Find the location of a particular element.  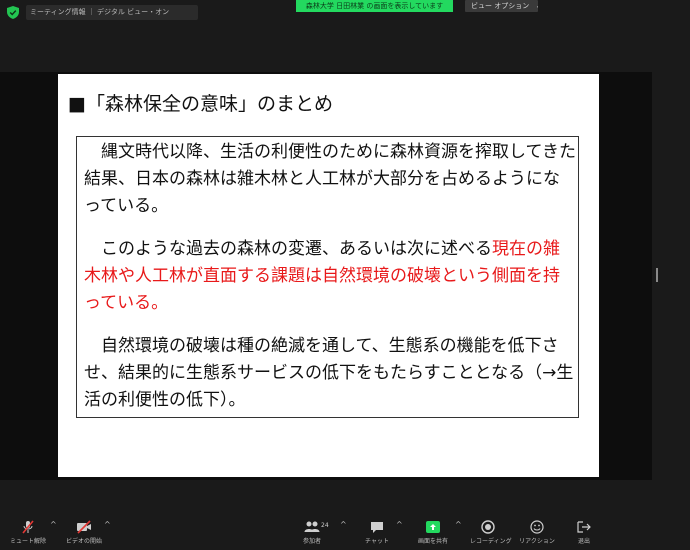

chat-options-caret: ^ is located at coordinates (399, 524).